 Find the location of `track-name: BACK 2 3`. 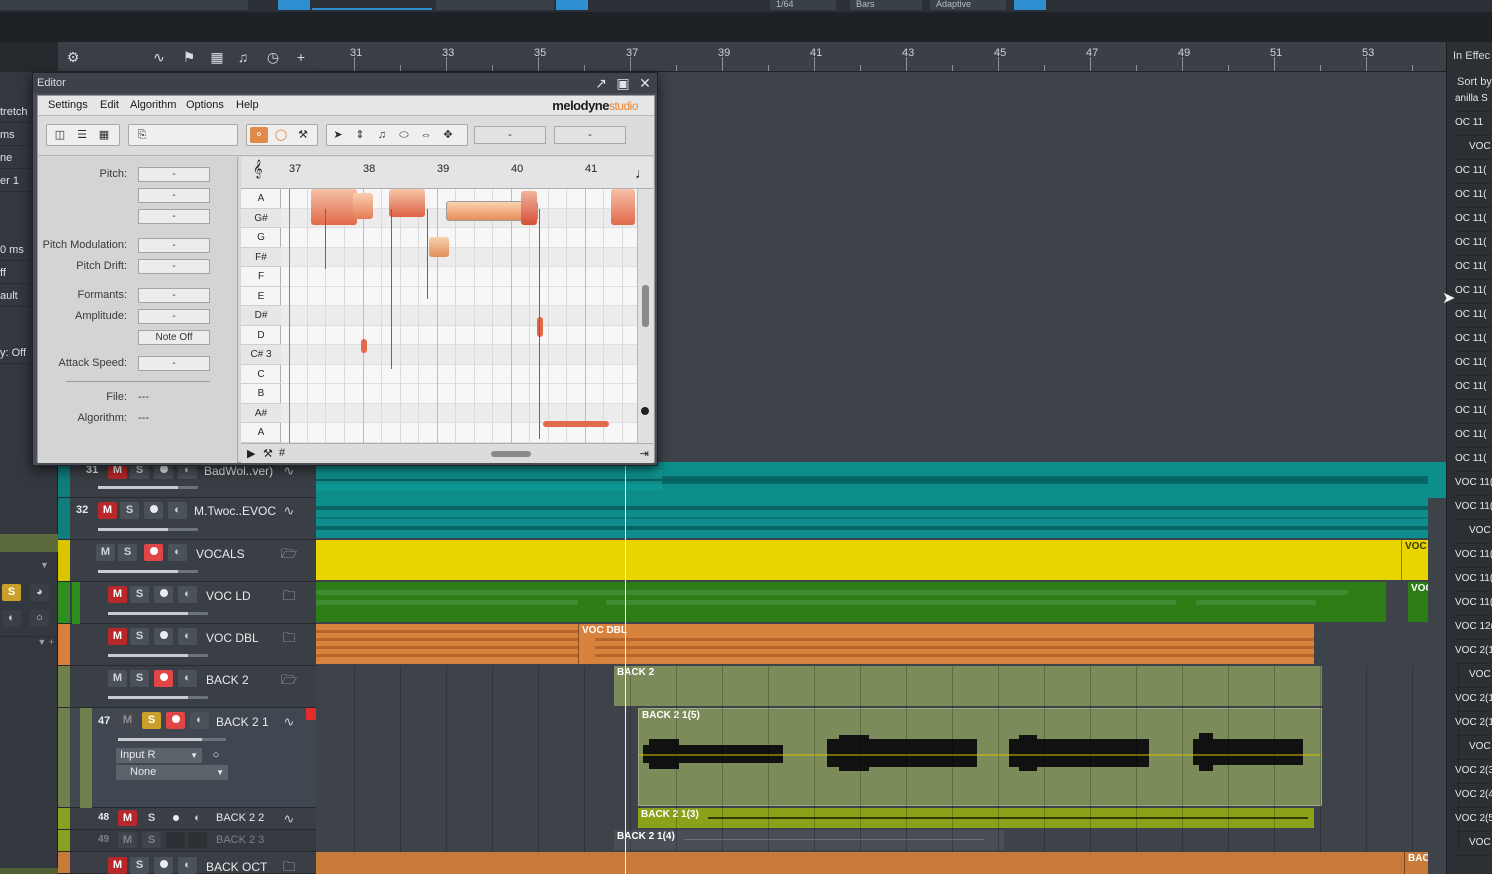

track-name: BACK 2 3 is located at coordinates (240, 840).